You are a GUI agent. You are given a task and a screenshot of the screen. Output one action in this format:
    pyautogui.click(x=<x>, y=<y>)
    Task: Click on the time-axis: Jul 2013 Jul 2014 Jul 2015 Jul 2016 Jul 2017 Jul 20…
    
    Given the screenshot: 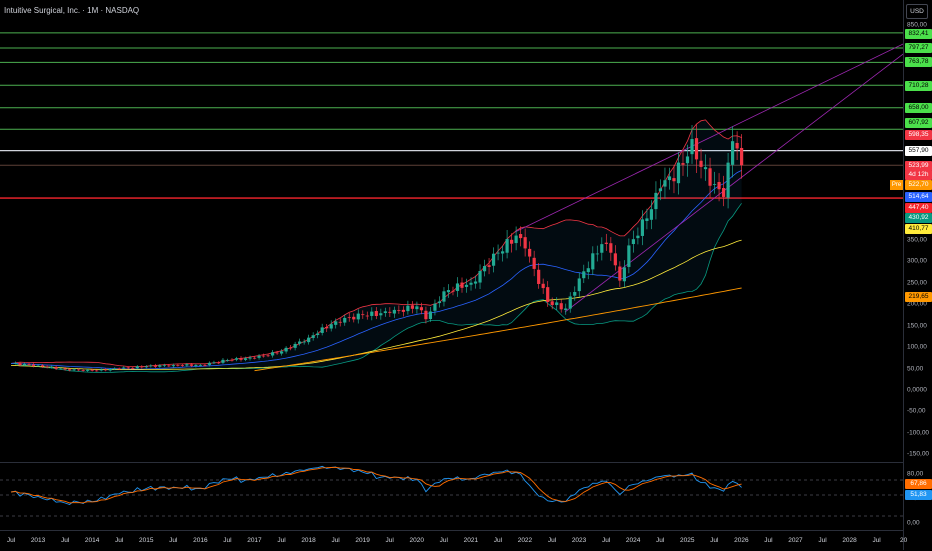 What is the action you would take?
    pyautogui.click(x=453, y=540)
    